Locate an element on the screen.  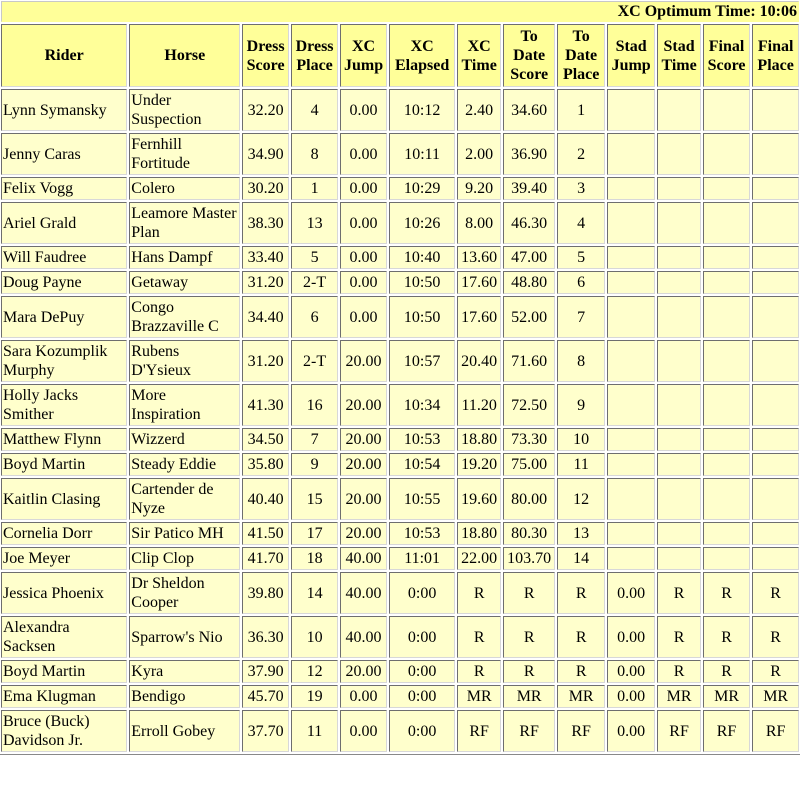
cell-dress-score: 32.20 is located at coordinates (265, 110).